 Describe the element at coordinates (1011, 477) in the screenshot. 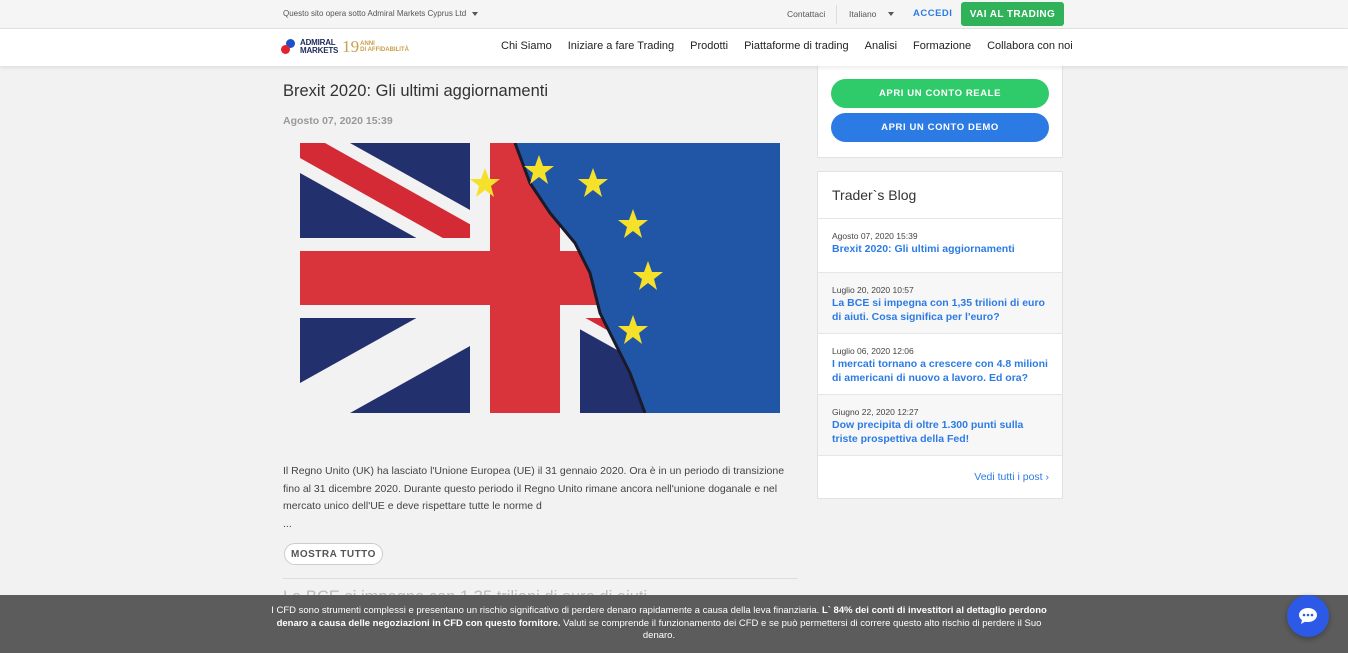

I see `see-all-posts-link: Vedi tutti i post ›` at that location.